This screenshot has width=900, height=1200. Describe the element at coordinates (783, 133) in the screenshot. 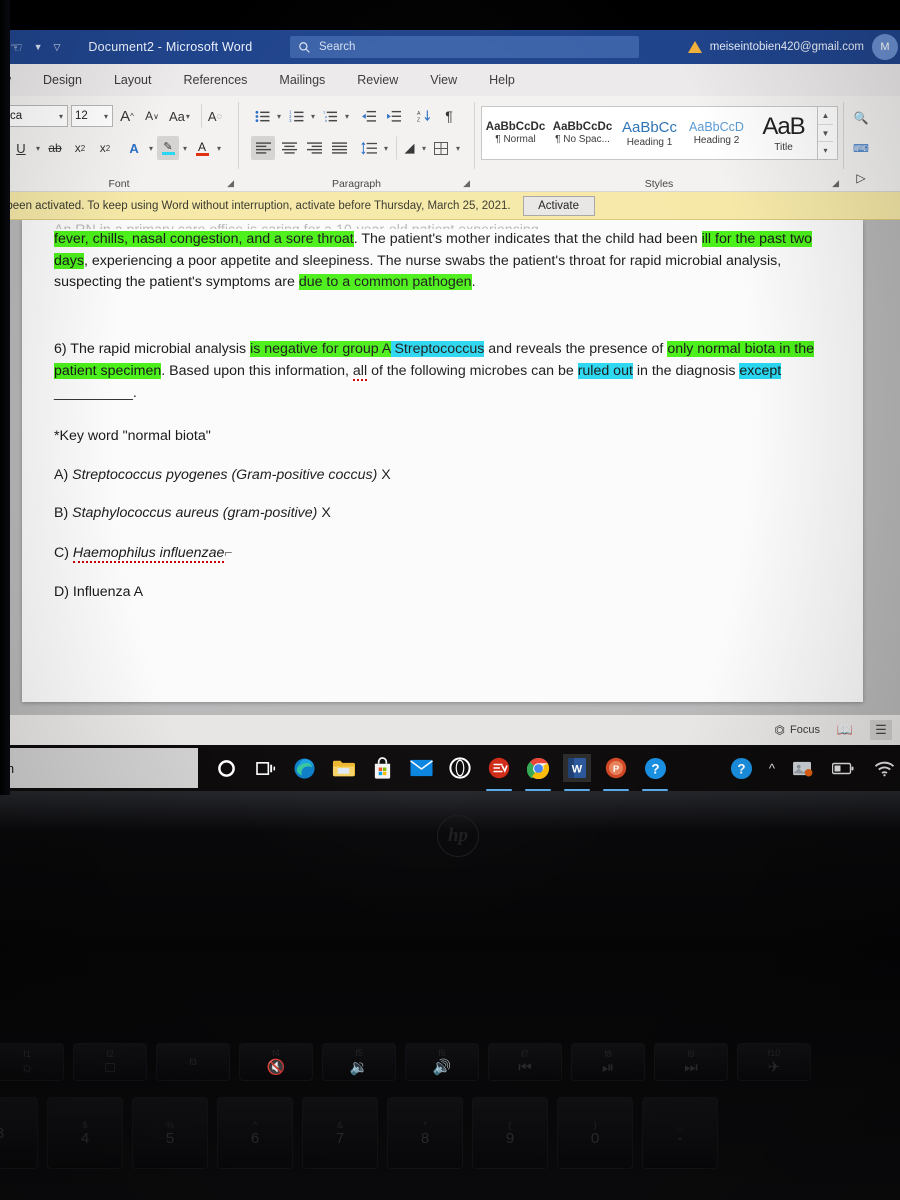

I see `style-title: AaB Title` at that location.